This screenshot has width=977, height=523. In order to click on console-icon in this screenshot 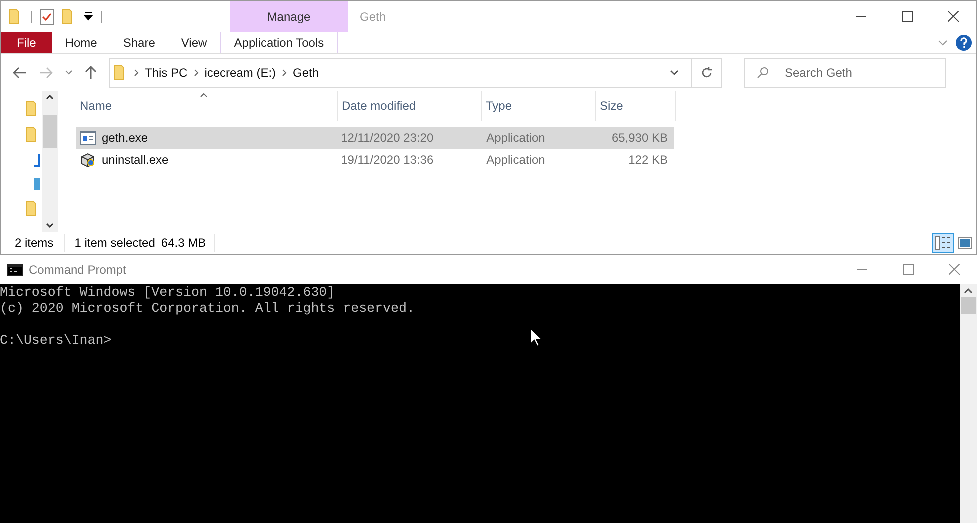, I will do `click(15, 270)`.